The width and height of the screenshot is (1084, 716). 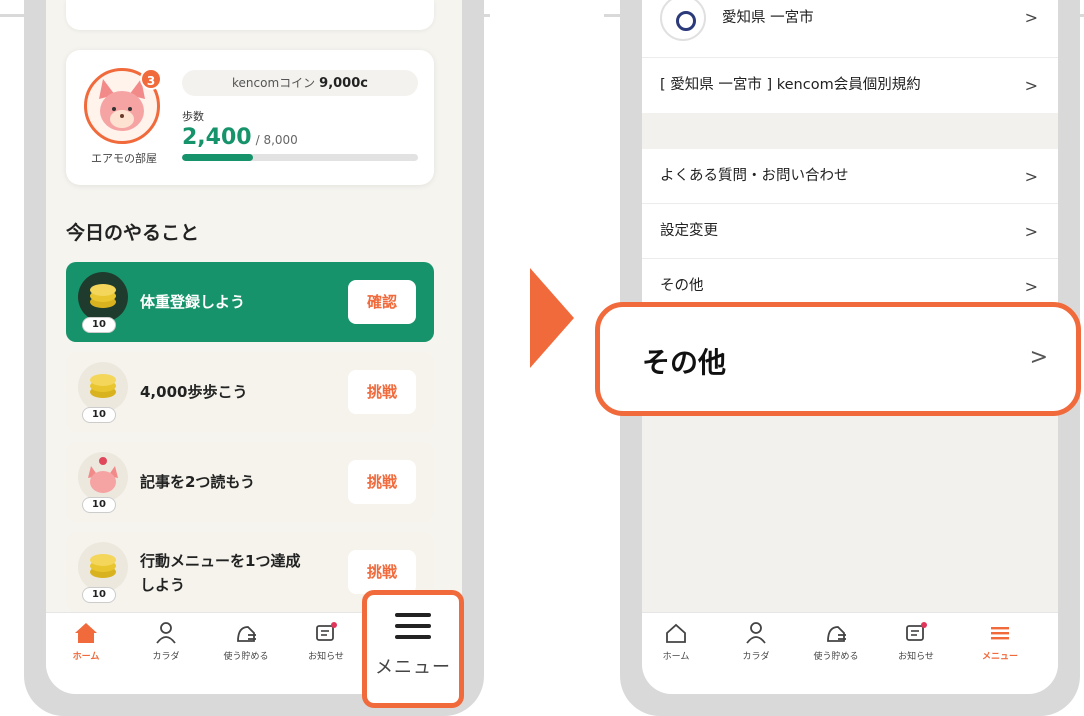 I want to click on tab-bar: ホーム カラダ 使う貯める お知らせ メニュー, so click(x=850, y=653).